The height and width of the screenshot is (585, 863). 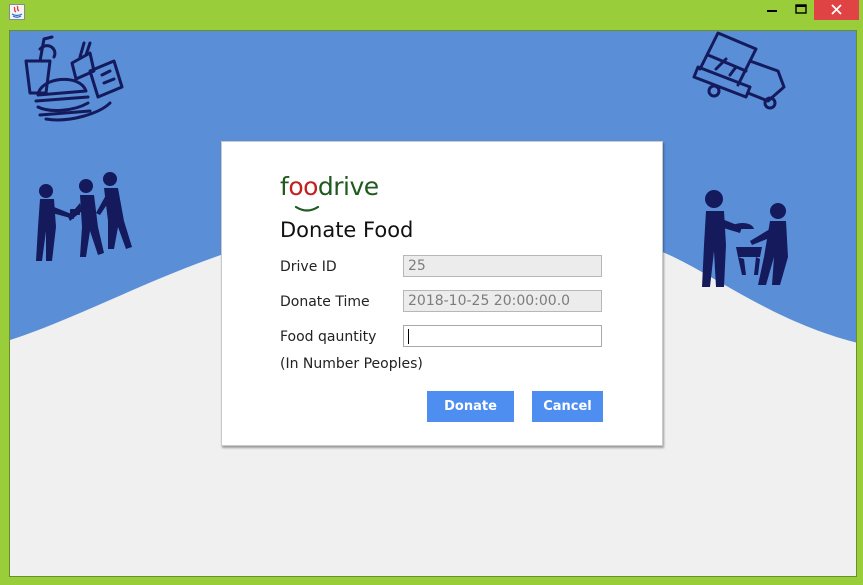 What do you see at coordinates (772, 10) in the screenshot?
I see `minimize-icon` at bounding box center [772, 10].